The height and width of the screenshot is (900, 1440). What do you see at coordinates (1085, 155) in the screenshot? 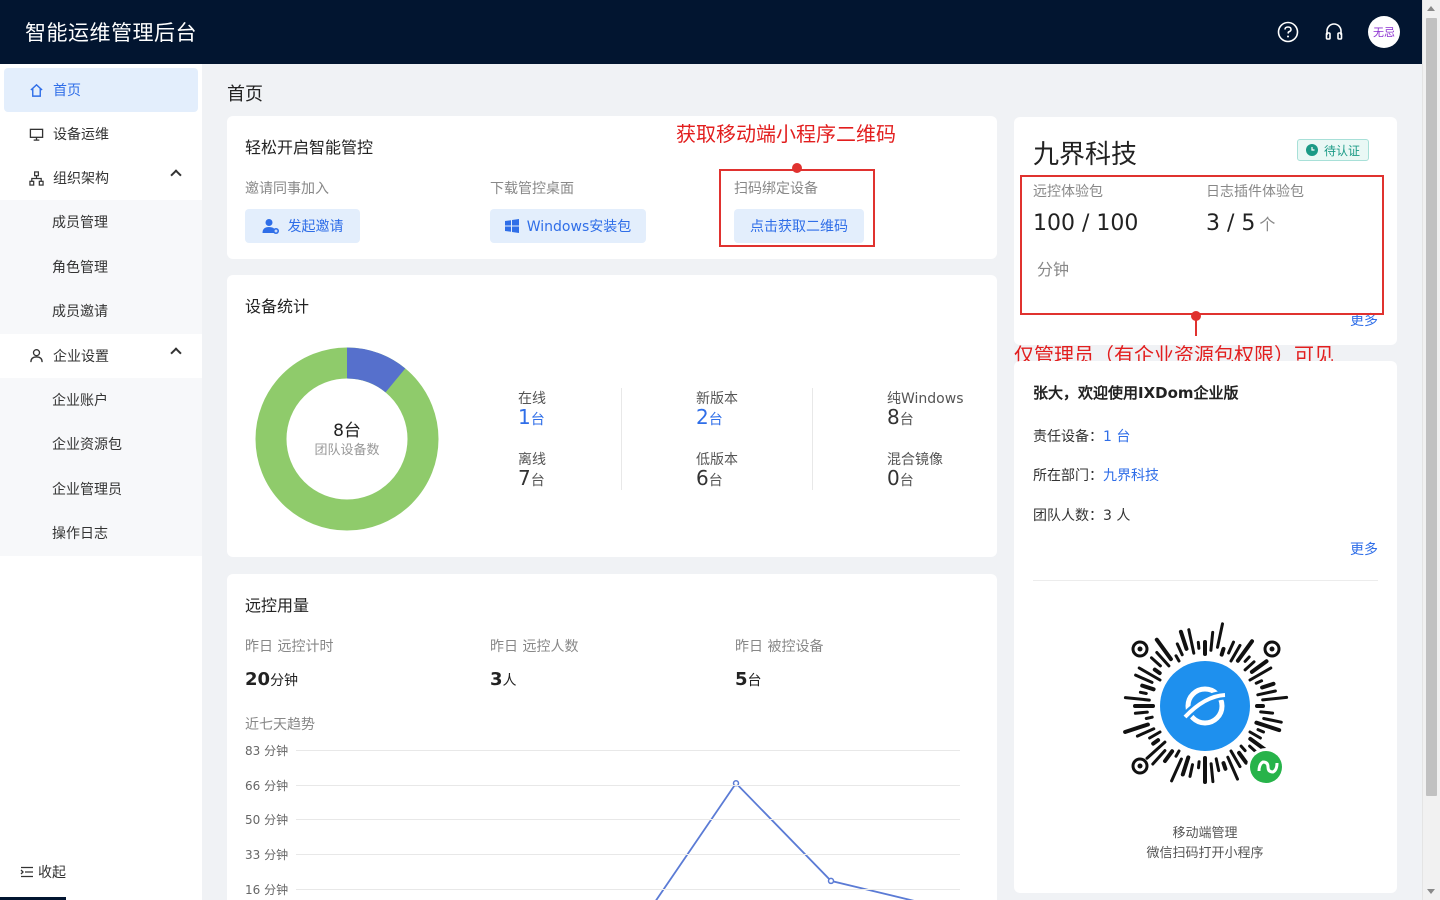
I see `company-name: 九界科技` at bounding box center [1085, 155].